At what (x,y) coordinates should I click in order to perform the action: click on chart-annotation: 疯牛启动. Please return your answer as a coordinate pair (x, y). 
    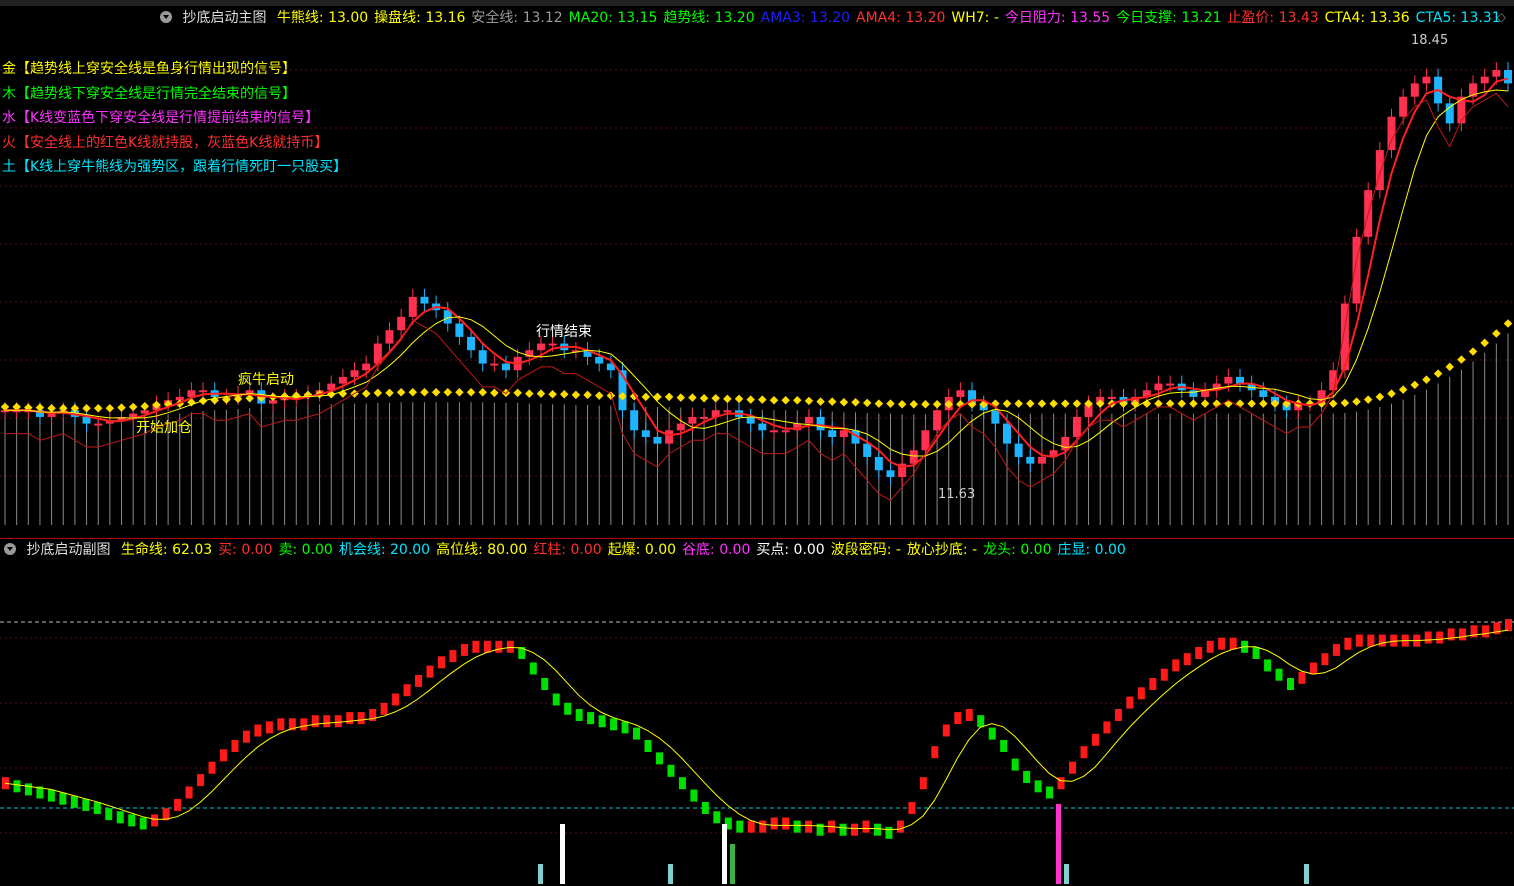
    Looking at the image, I should click on (266, 380).